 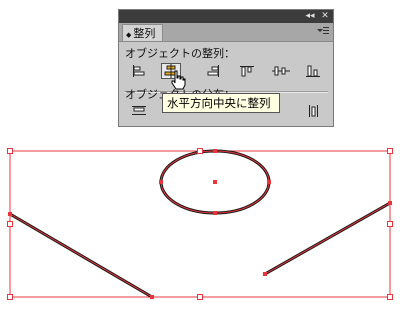 I want to click on panel-titlebar: ◂◂ ✕, so click(x=226, y=16).